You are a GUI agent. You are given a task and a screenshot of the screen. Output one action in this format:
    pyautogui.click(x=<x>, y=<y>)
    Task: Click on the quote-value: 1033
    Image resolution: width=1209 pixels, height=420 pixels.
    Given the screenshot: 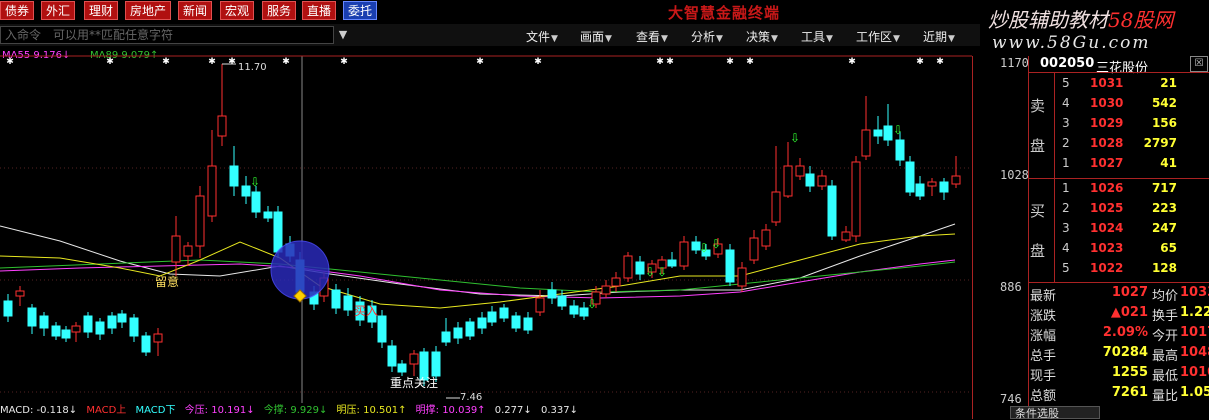 What is the action you would take?
    pyautogui.click(x=1194, y=292)
    